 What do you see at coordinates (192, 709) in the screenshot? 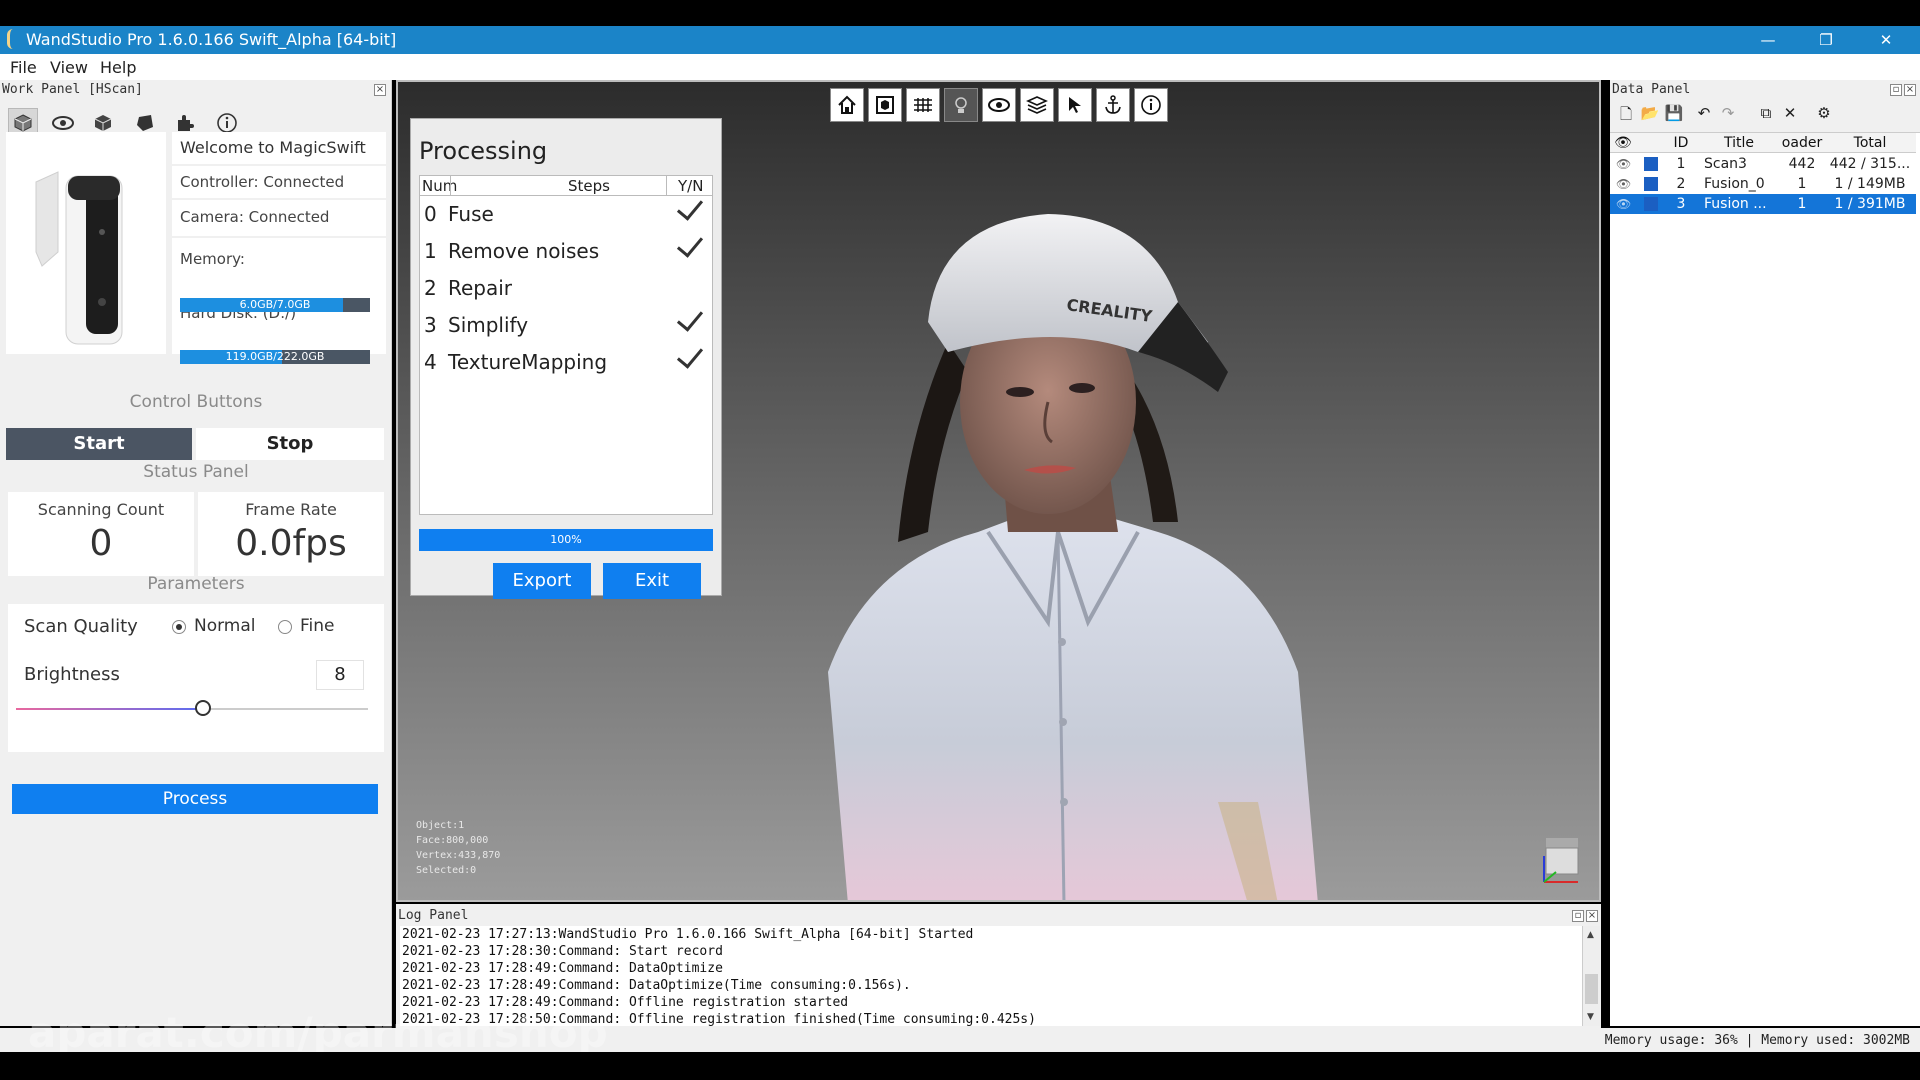
I see `brightness-slider-track` at bounding box center [192, 709].